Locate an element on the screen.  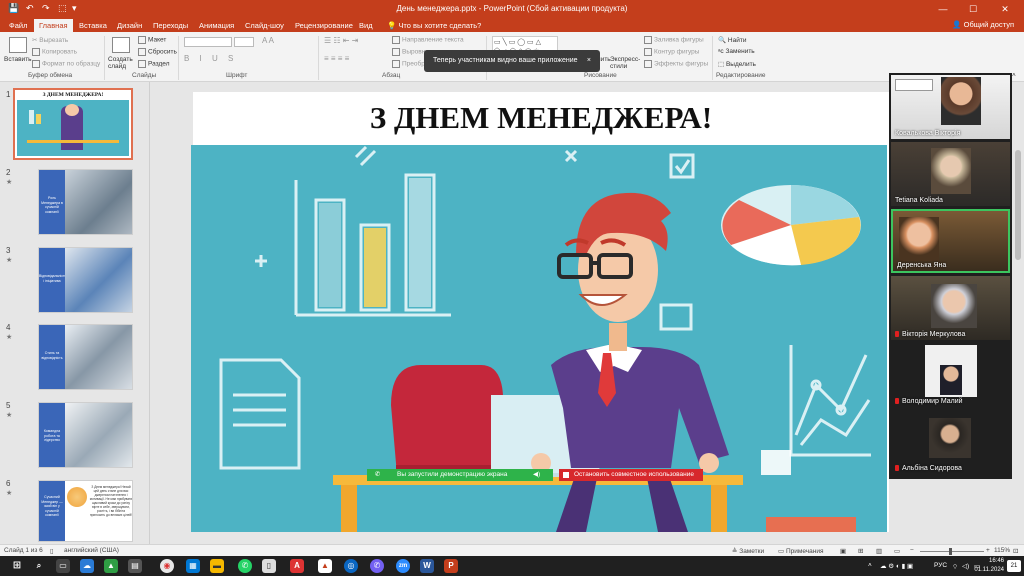
format-painter-button: Формат по образцу is located at coordinates (66, 64).